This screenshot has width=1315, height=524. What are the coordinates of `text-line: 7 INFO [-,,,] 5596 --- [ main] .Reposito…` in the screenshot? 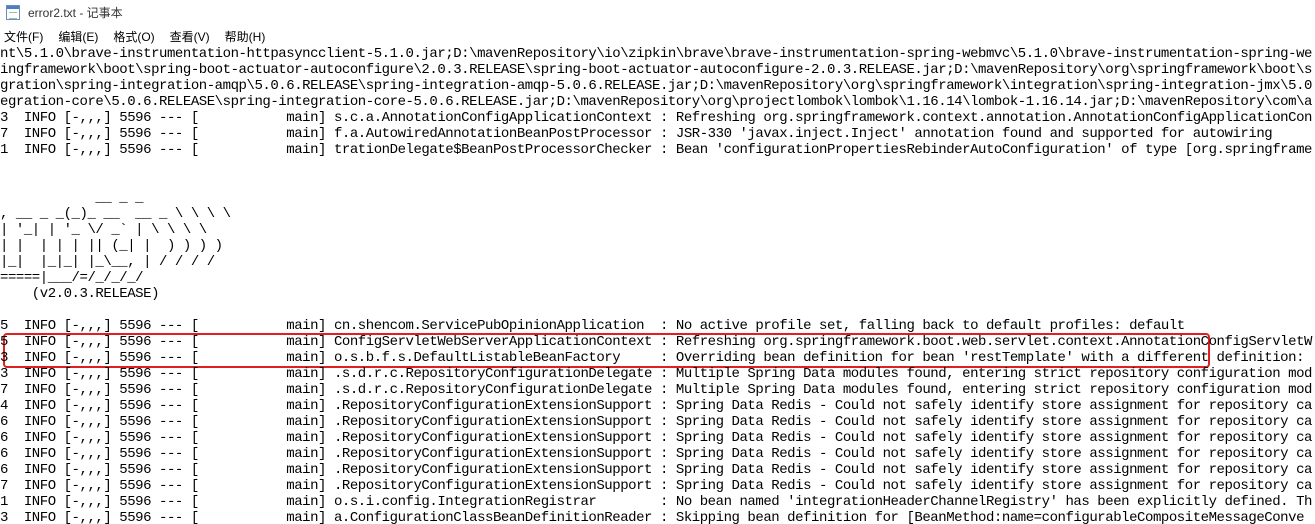 It's located at (656, 486).